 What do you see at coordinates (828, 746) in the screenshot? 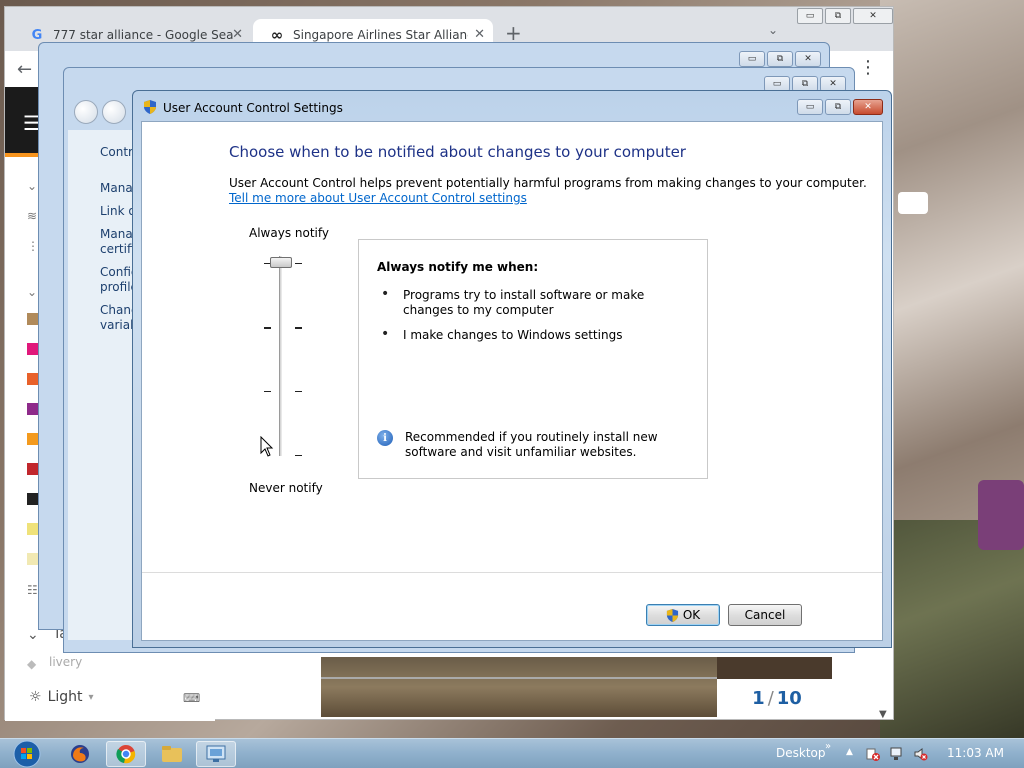
I see `toolbar-chevron-icon: »` at bounding box center [828, 746].